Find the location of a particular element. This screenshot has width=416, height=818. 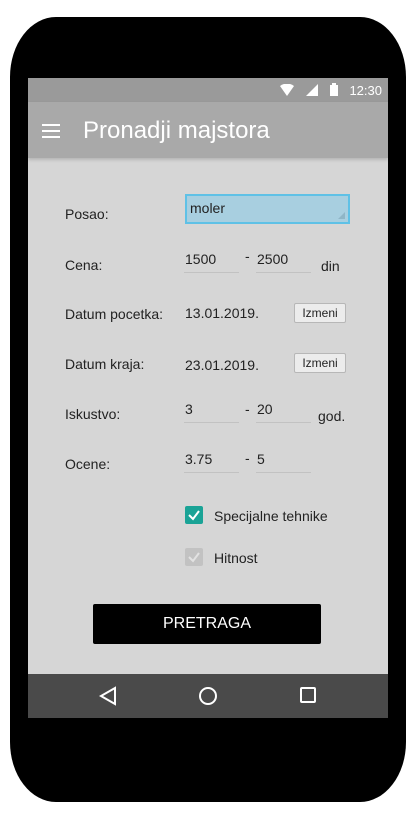

home-icon is located at coordinates (208, 696).